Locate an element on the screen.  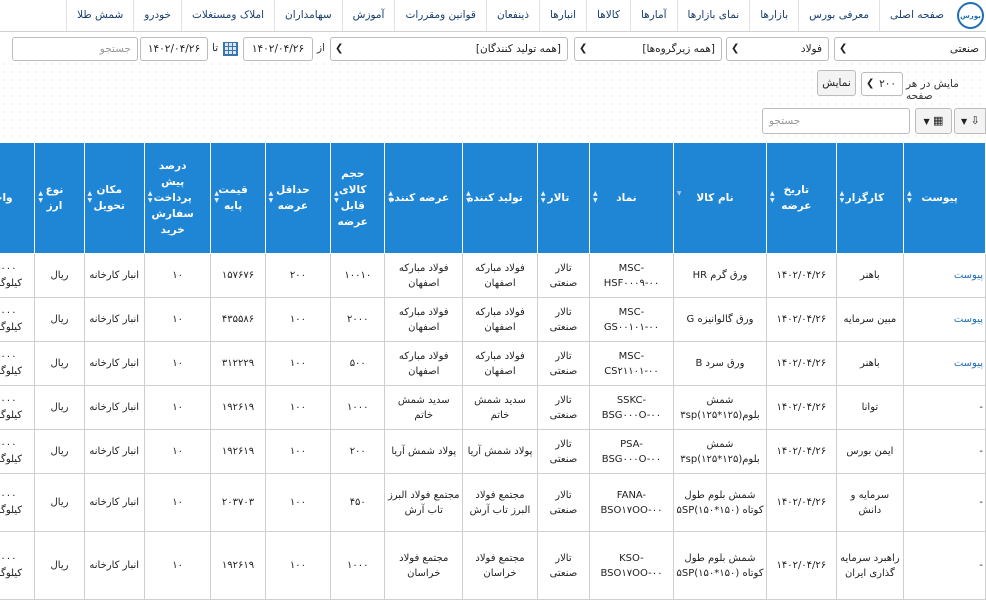
cell-supplier: فولاد مبارکه اصفهان is located at coordinates (424, 275).